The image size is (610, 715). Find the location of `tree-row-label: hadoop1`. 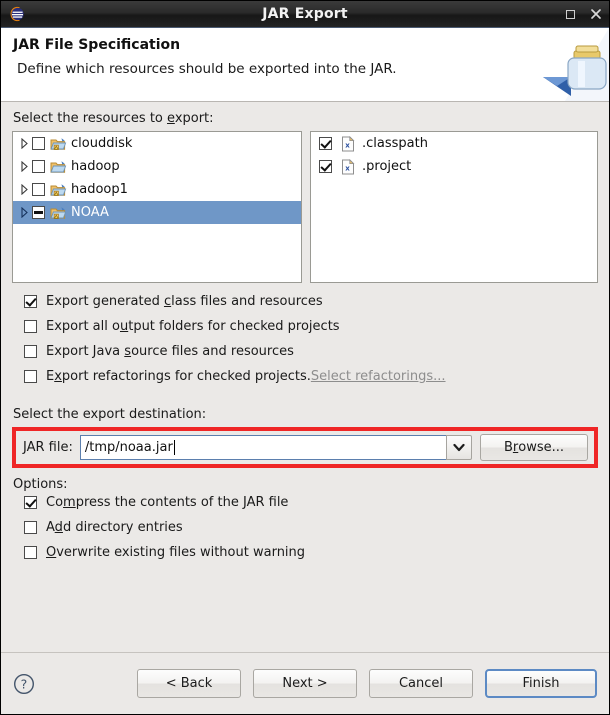

tree-row-label: hadoop1 is located at coordinates (99, 189).